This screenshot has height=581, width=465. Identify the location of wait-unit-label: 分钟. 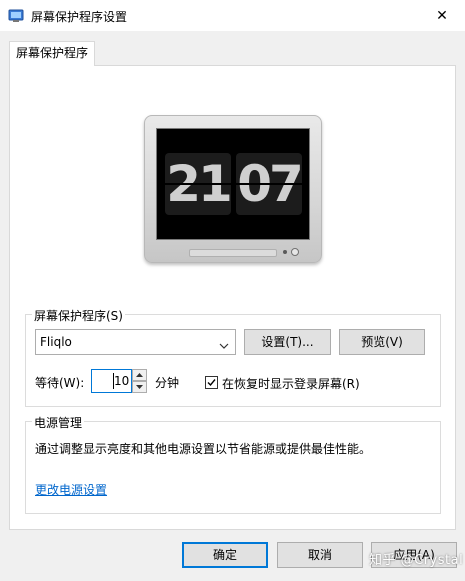
(167, 383).